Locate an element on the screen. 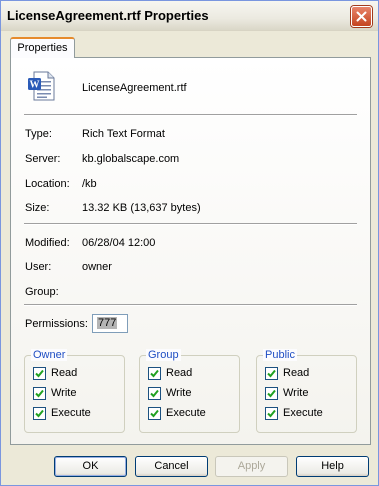  group-read-checkbox: Read is located at coordinates (170, 373).